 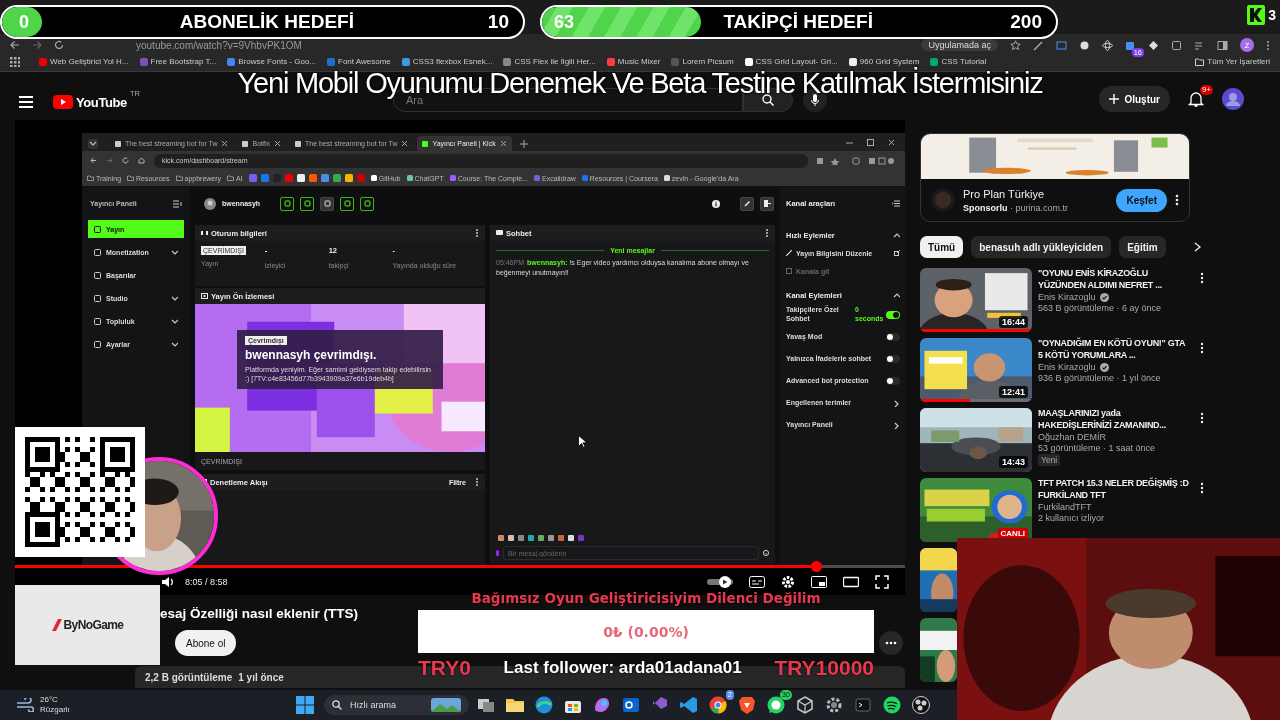 I want to click on wind-icon, so click(x=25, y=705).